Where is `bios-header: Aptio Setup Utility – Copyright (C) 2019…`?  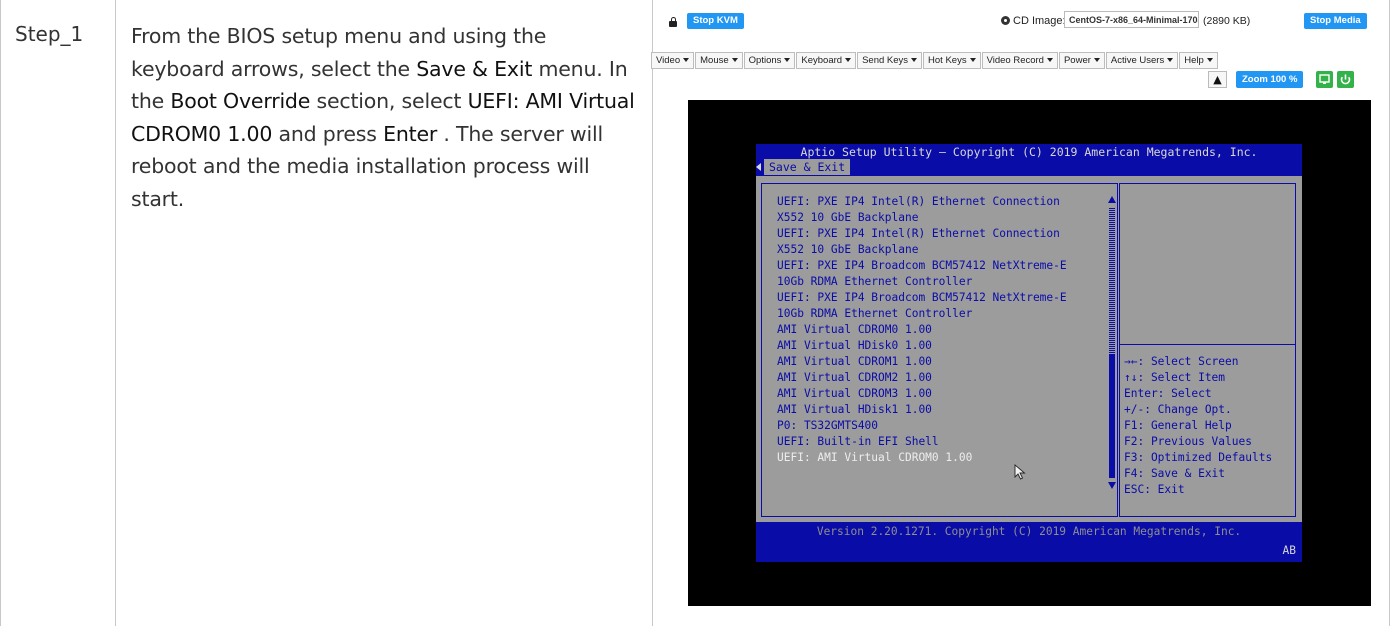 bios-header: Aptio Setup Utility – Copyright (C) 2019… is located at coordinates (1029, 160).